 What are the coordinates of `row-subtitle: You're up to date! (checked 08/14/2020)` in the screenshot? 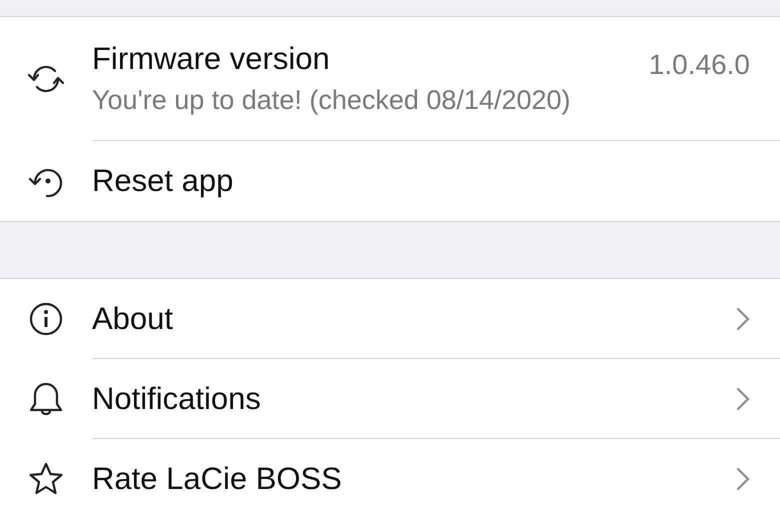 It's located at (332, 100).